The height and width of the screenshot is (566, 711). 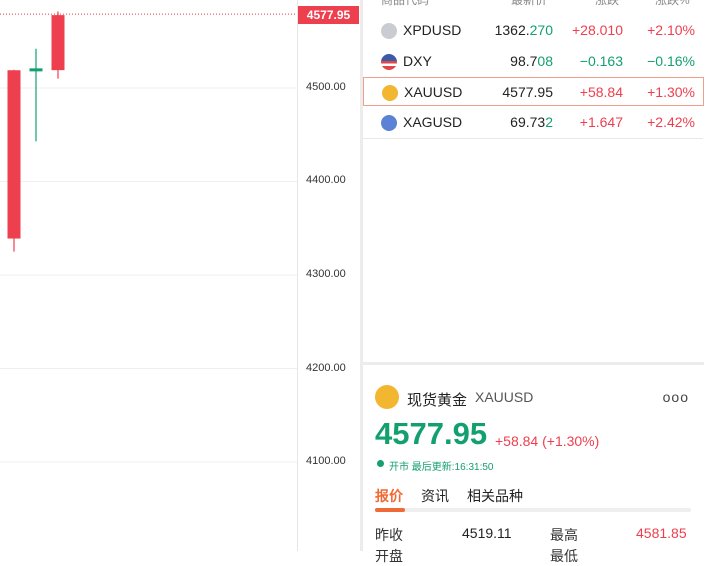 What do you see at coordinates (389, 535) in the screenshot?
I see `prev-close-label: 昨收` at bounding box center [389, 535].